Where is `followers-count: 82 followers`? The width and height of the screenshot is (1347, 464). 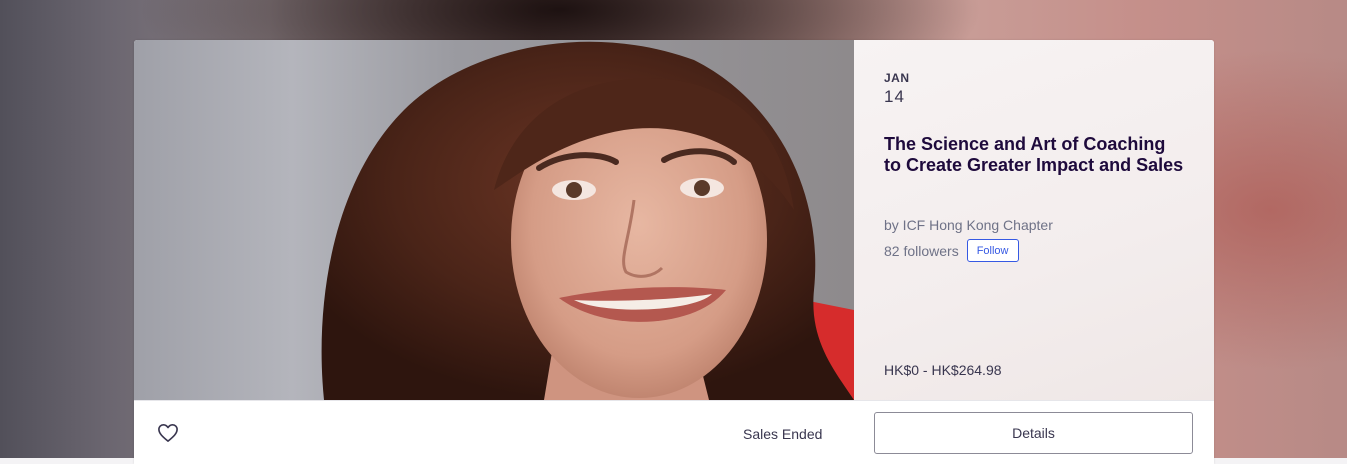
followers-count: 82 followers is located at coordinates (921, 250).